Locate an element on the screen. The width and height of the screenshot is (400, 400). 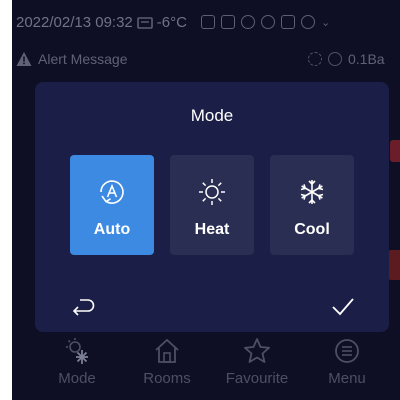
nav-item-favourite: Favourite is located at coordinates (257, 358).